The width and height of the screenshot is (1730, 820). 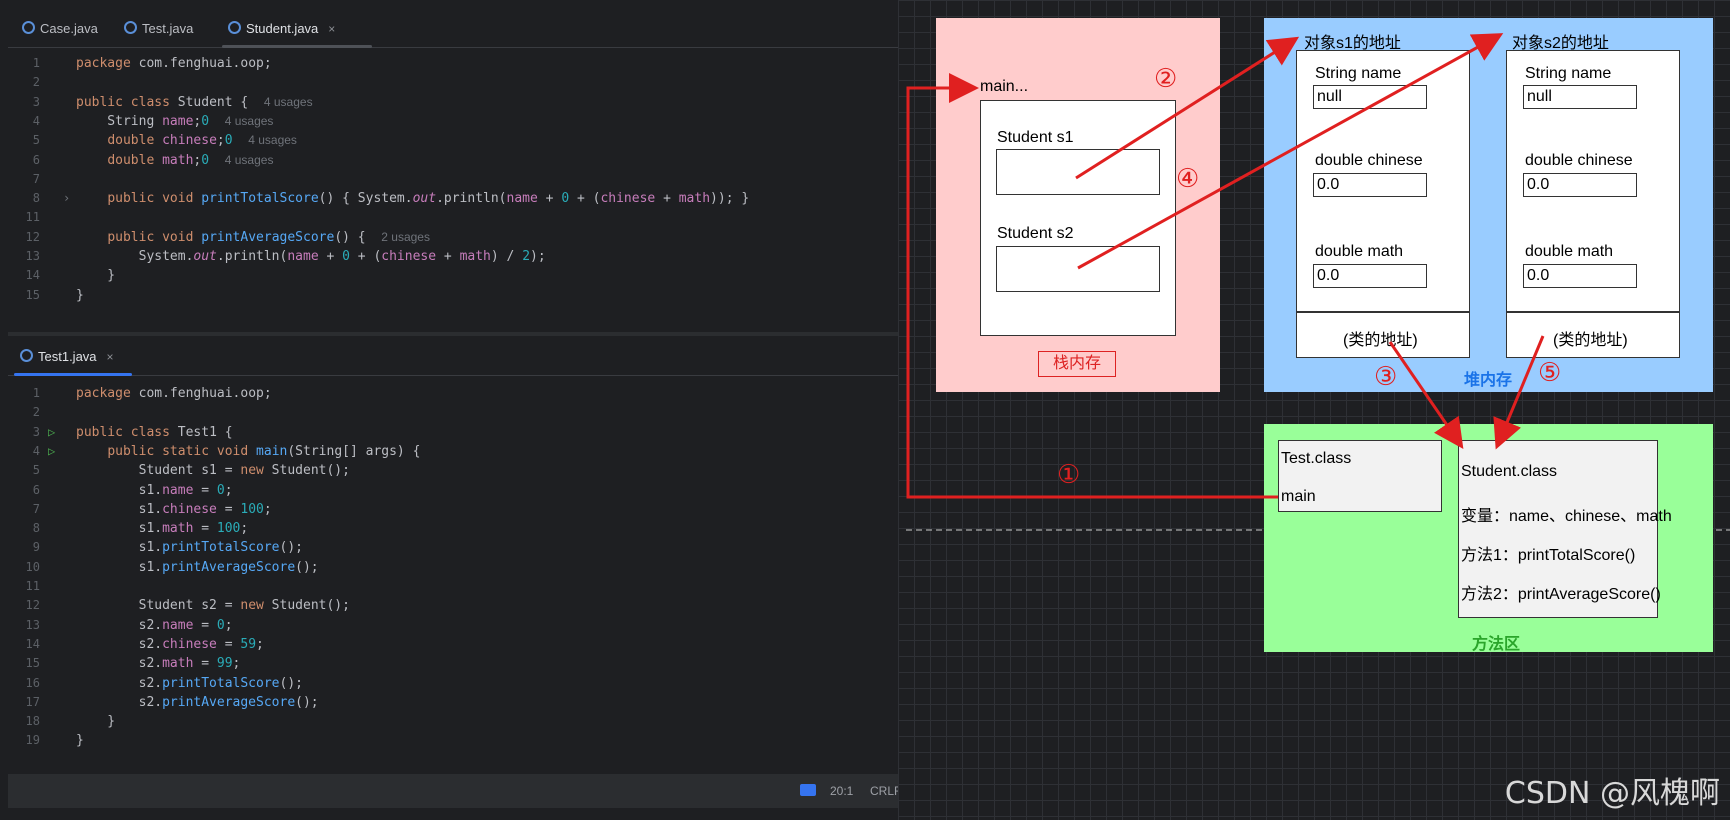 I want to click on code-line: 18 }, so click(x=453, y=721).